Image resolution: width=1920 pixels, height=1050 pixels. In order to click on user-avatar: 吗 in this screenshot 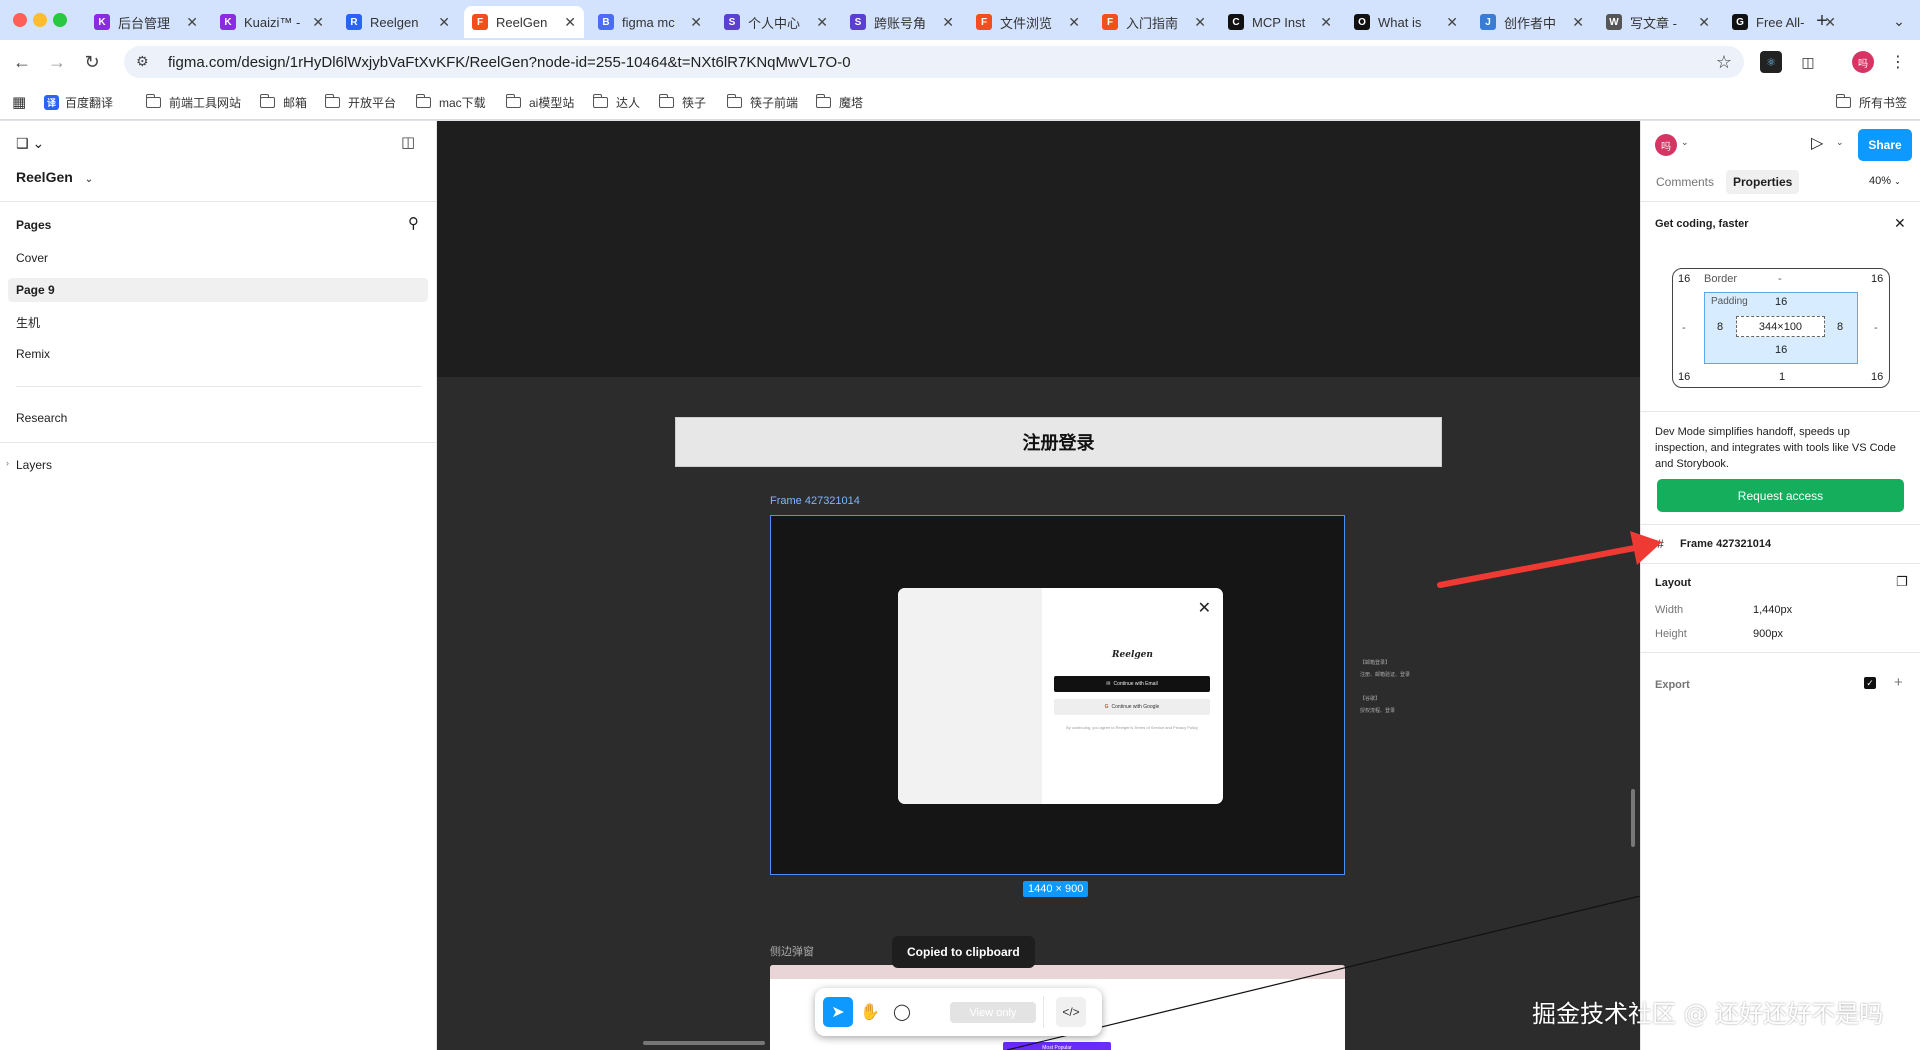, I will do `click(1666, 145)`.